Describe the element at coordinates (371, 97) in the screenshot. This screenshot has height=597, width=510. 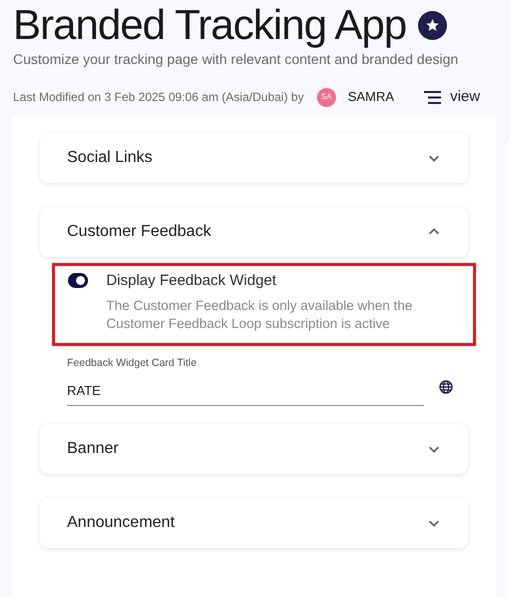
I see `user-name: SAMRA` at that location.